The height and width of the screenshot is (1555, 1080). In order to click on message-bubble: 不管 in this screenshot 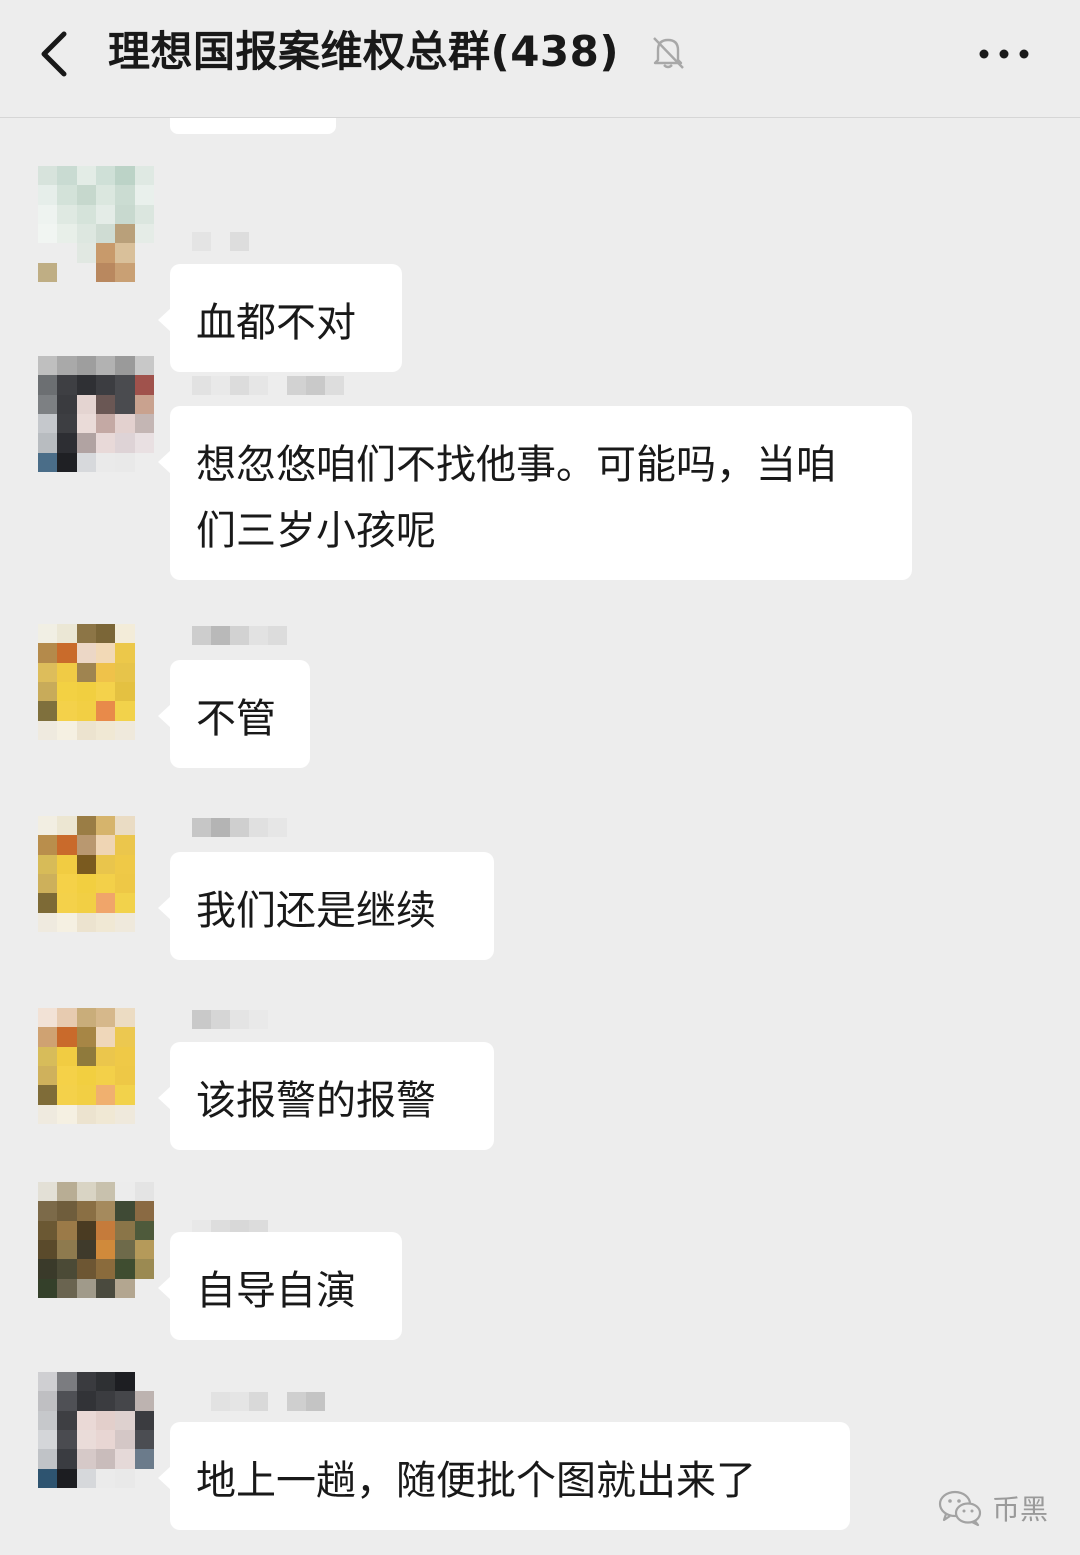, I will do `click(234, 714)`.